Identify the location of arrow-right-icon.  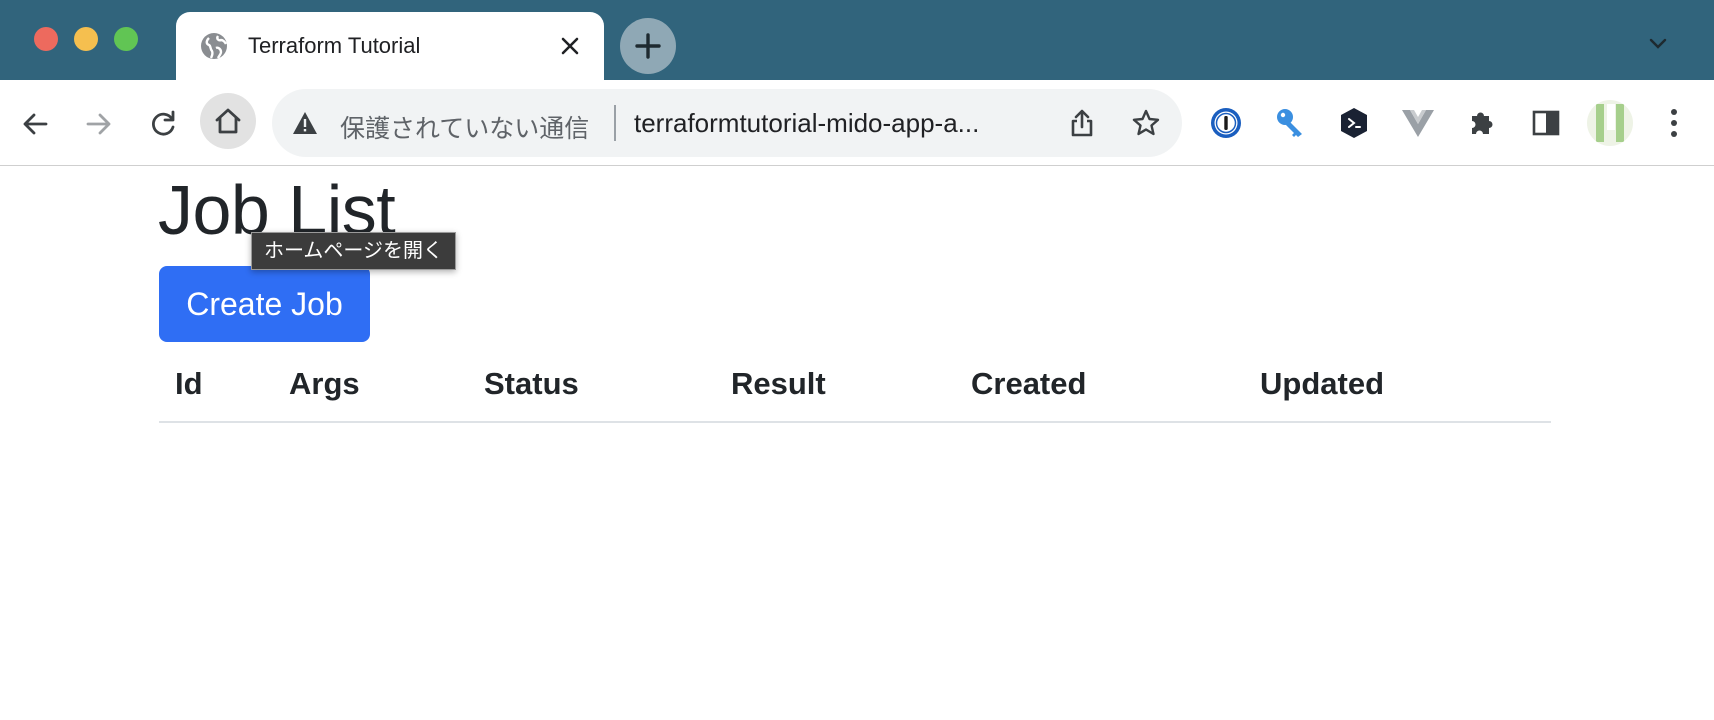
(98, 124).